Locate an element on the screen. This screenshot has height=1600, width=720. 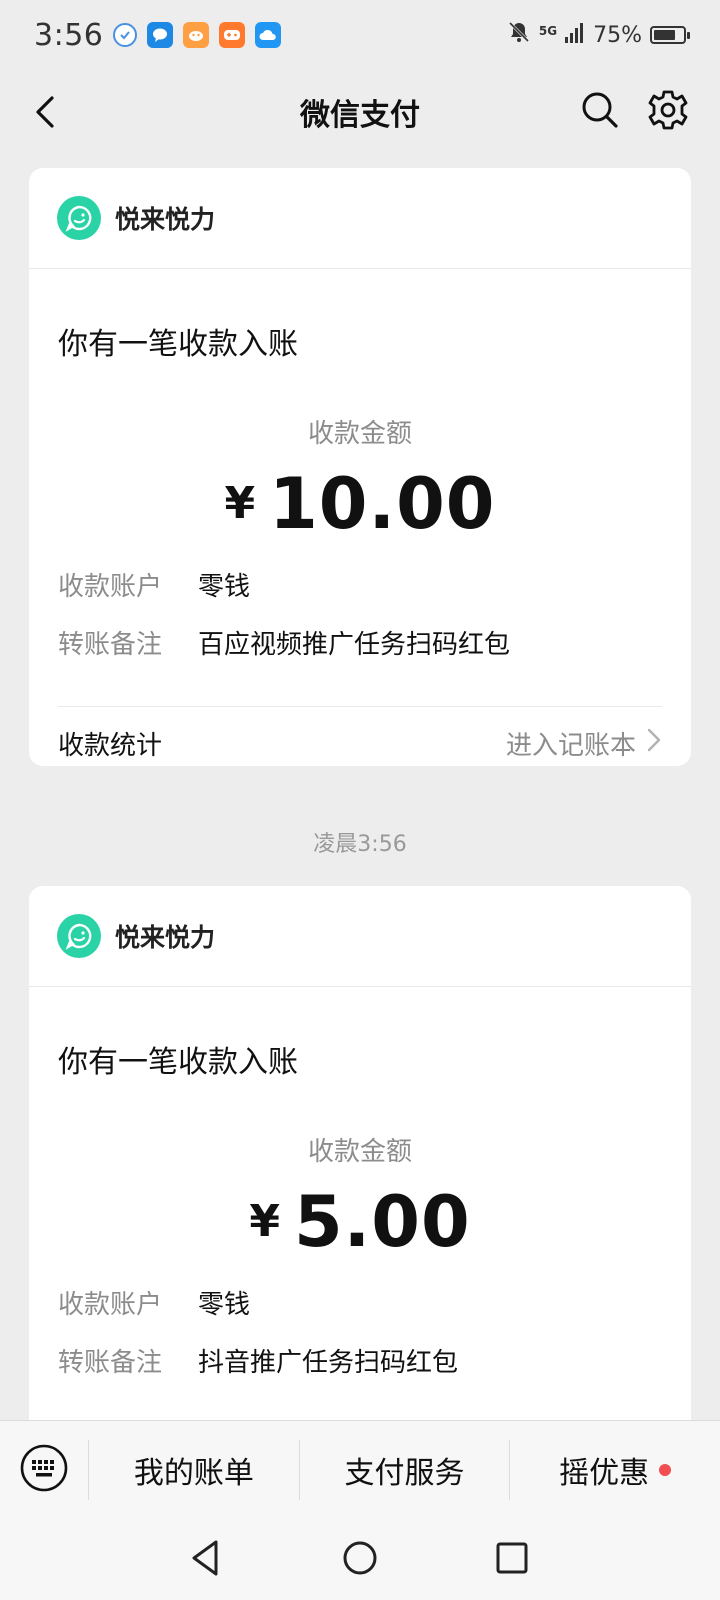
status-right: 5G 75% is located at coordinates (598, 35).